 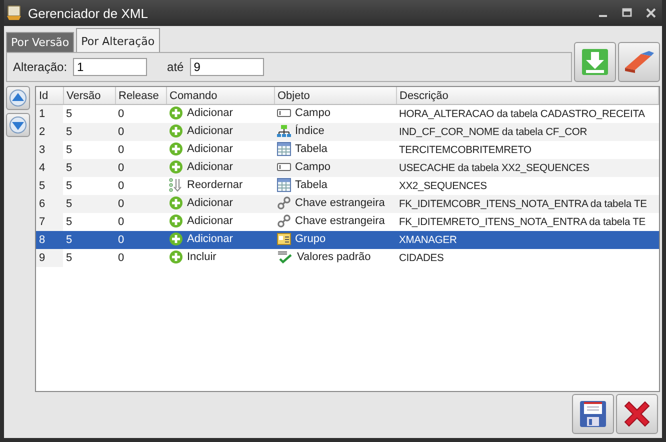 I want to click on move-down-button, so click(x=18, y=125).